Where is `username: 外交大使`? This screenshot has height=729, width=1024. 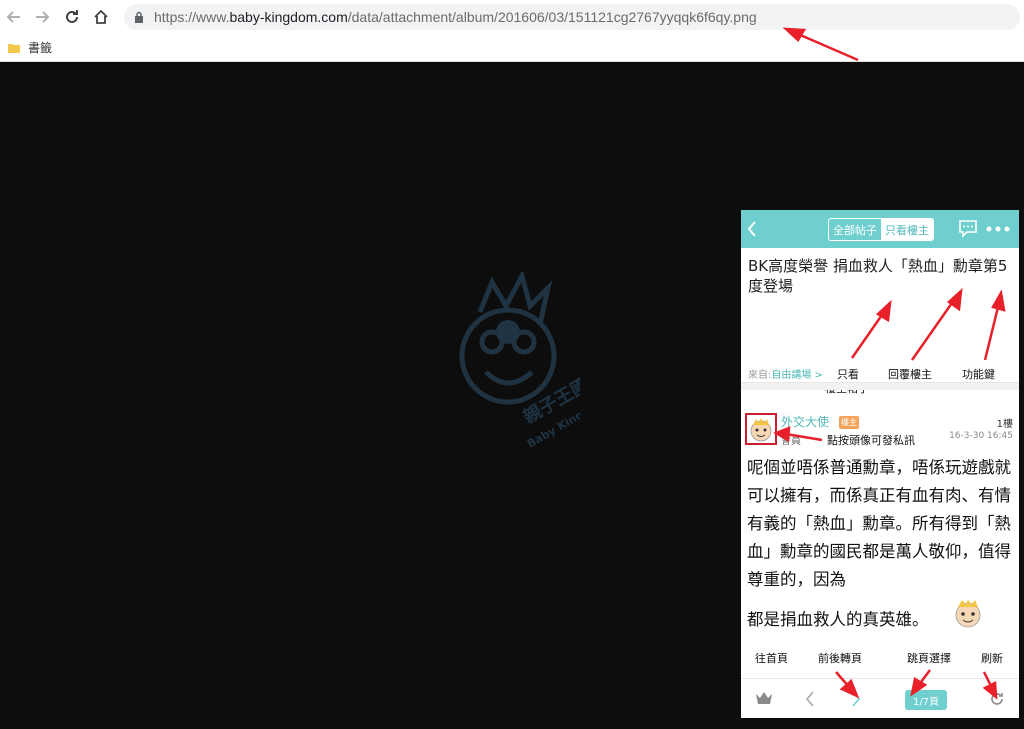
username: 外交大使 is located at coordinates (805, 421).